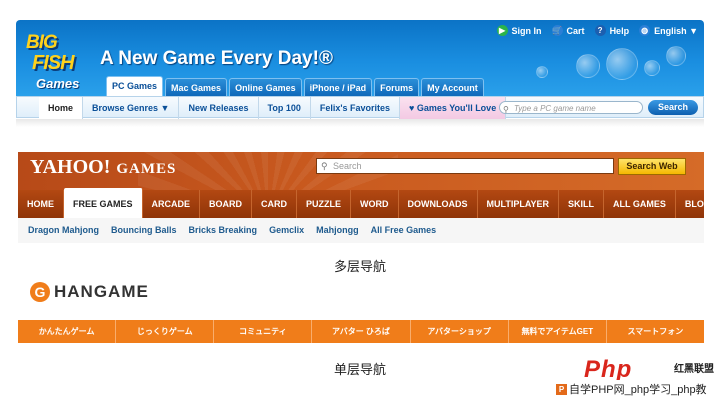 The height and width of the screenshot is (403, 720). What do you see at coordinates (61, 108) in the screenshot?
I see `subnav-item-home: Home` at bounding box center [61, 108].